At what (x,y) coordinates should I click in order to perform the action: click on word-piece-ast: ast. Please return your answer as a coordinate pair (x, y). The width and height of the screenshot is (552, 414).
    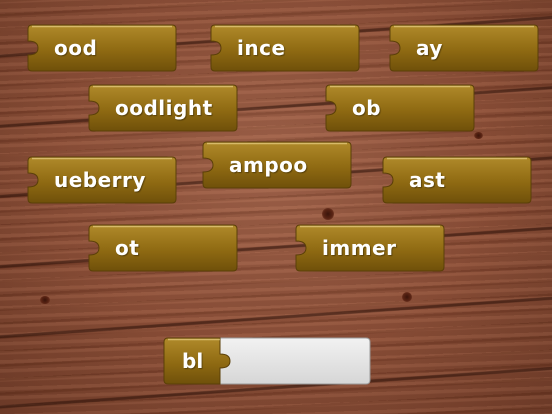
    Looking at the image, I should click on (457, 180).